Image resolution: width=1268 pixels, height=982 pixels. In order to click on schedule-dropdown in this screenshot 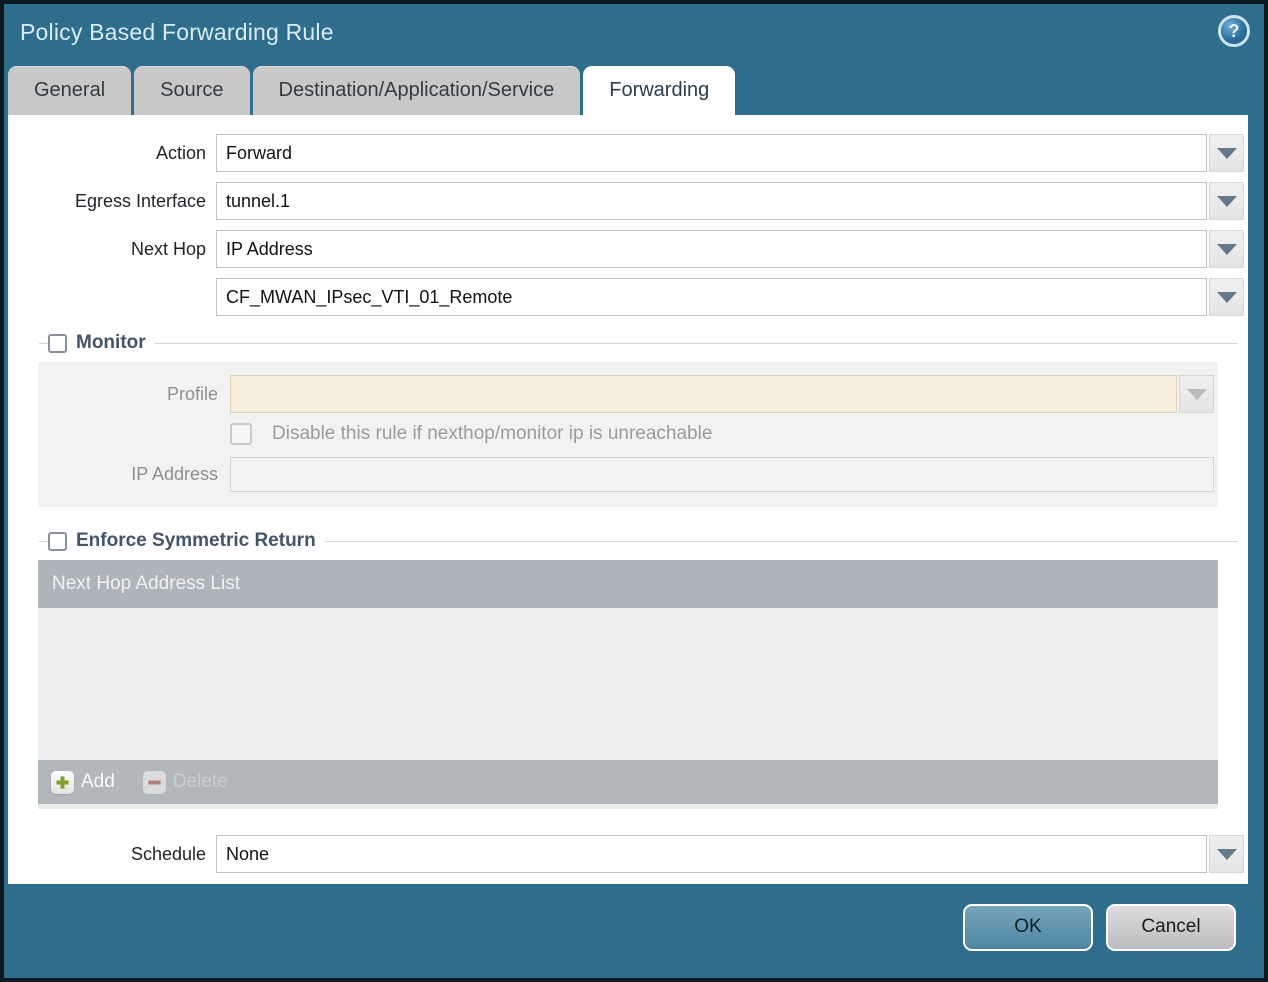, I will do `click(730, 854)`.